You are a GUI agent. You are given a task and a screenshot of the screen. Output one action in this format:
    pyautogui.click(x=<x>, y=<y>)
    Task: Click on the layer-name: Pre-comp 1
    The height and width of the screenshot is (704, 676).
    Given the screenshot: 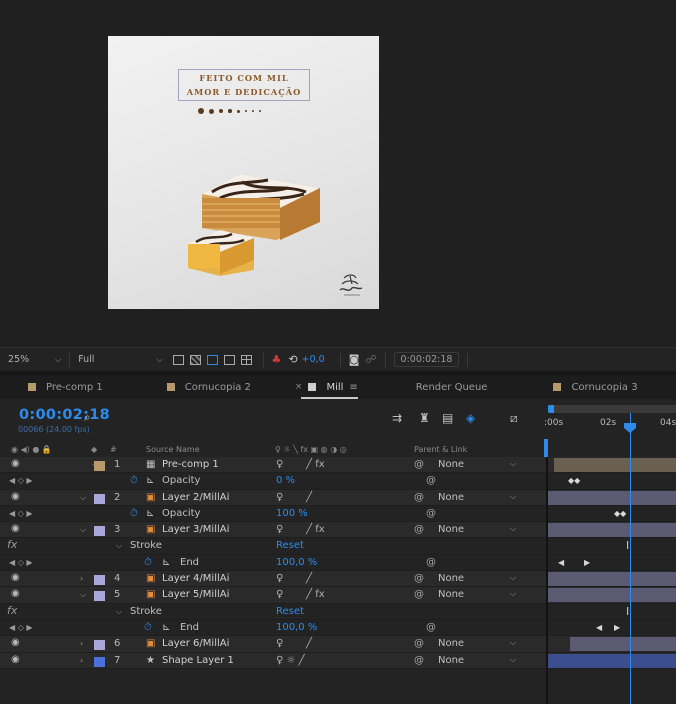 What is the action you would take?
    pyautogui.click(x=190, y=464)
    